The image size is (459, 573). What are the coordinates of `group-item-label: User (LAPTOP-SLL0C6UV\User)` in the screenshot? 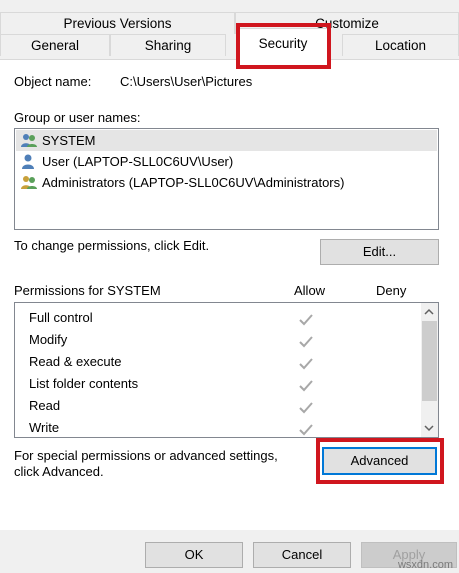 It's located at (138, 161).